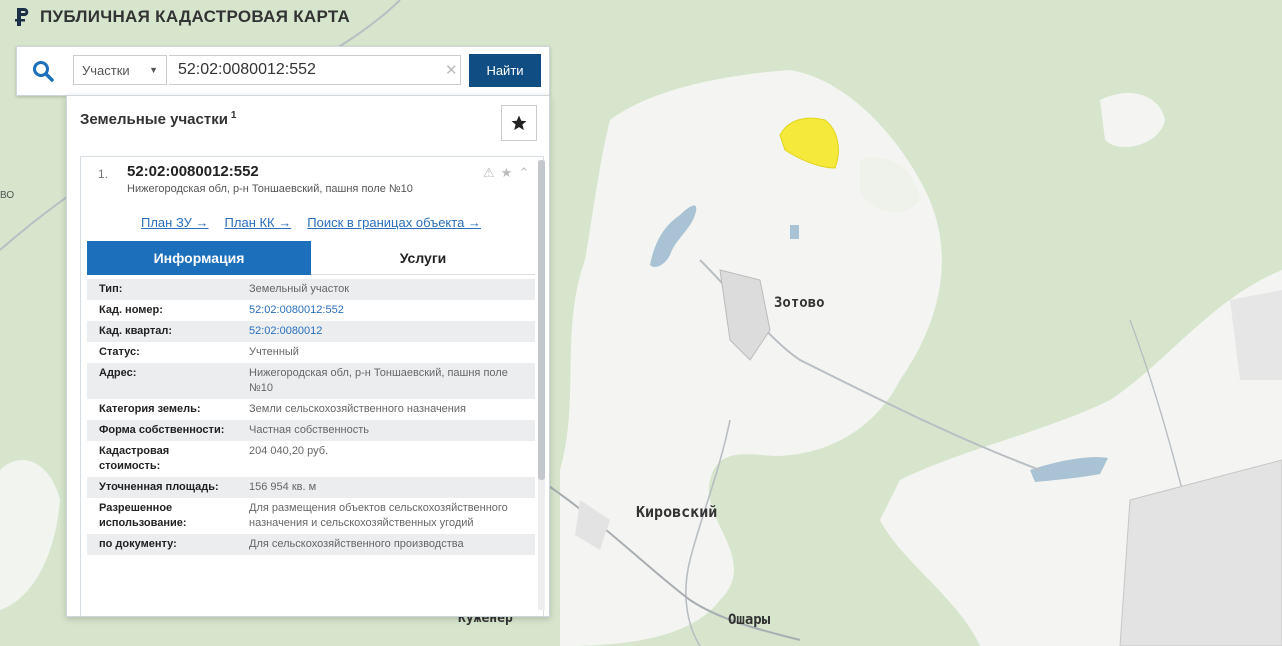 Image resolution: width=1282 pixels, height=646 pixels. Describe the element at coordinates (386, 487) in the screenshot. I see `field-value: 156 954 кв. м` at that location.